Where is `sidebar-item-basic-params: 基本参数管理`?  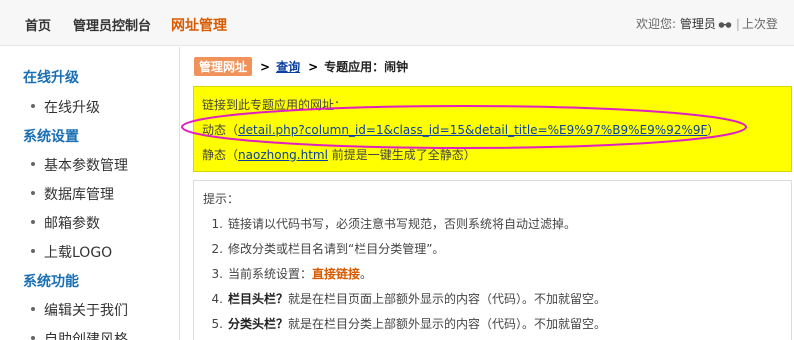
sidebar-item-basic-params: 基本参数管理 is located at coordinates (79, 165).